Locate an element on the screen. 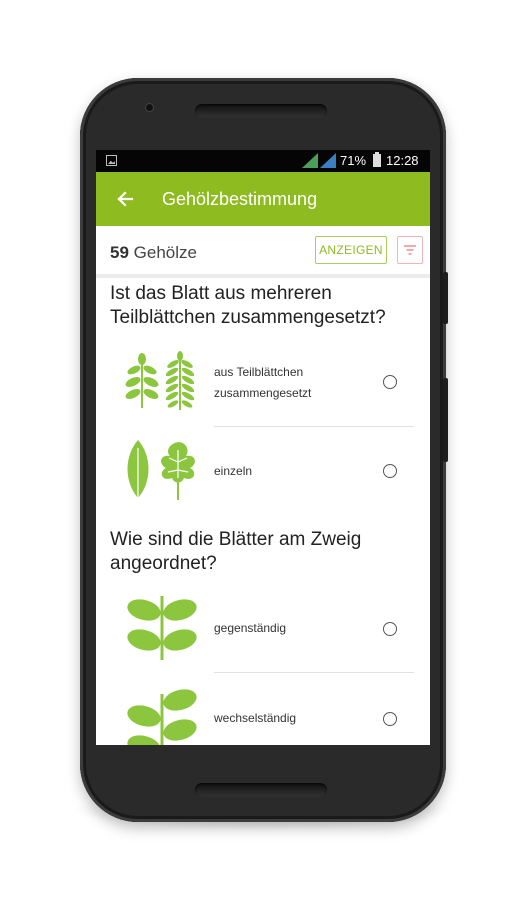  count-label: Gehölze is located at coordinates (165, 252).